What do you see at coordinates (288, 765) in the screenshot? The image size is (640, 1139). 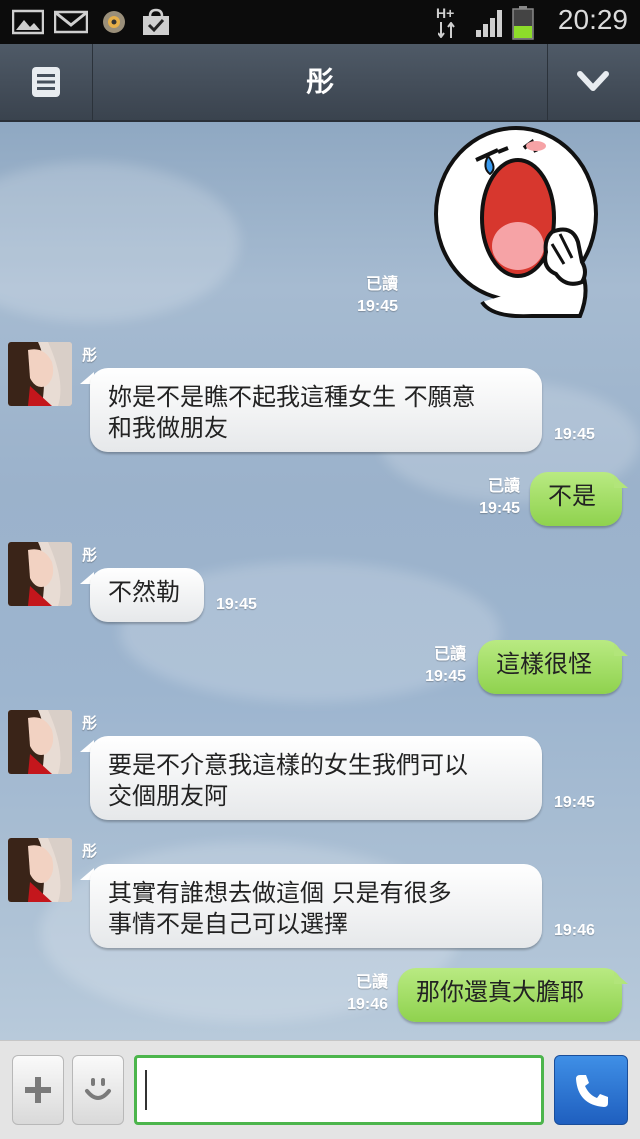 I see `message-text-line: 要是不介意我這樣的女生我們可以` at bounding box center [288, 765].